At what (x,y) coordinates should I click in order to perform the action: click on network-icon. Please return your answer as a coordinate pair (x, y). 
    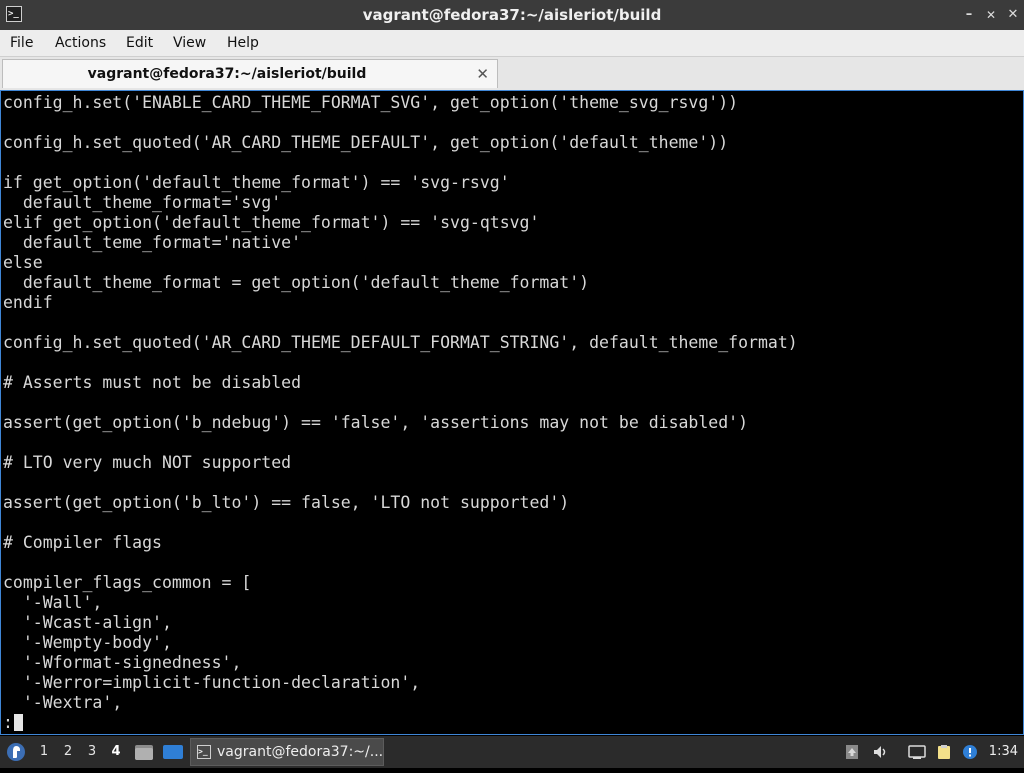
    Looking at the image, I should click on (917, 752).